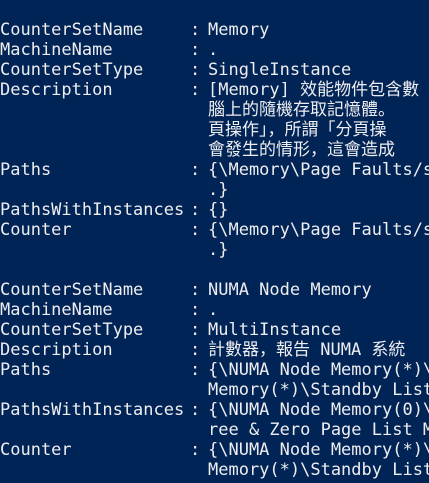  Describe the element at coordinates (280, 70) in the screenshot. I see `property-value: SingleInstance` at that location.